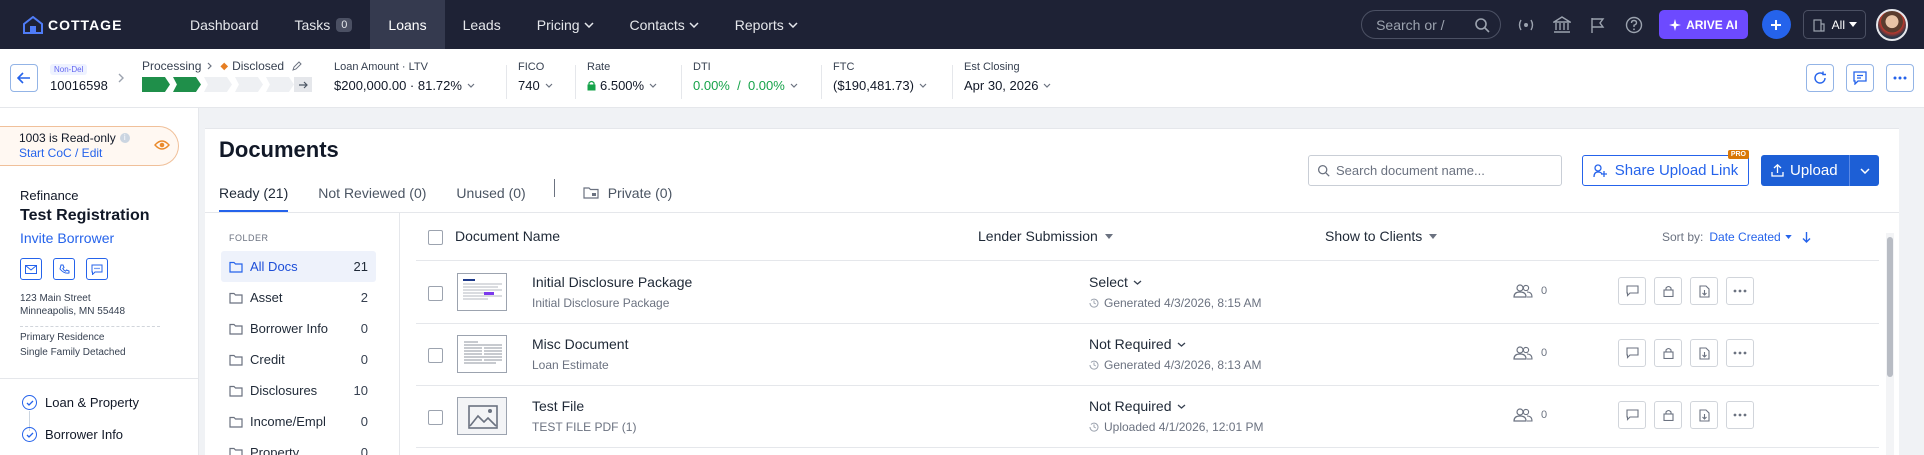 The image size is (1924, 455). What do you see at coordinates (372, 198) in the screenshot?
I see `tab-not-reviewed: Not Reviewed (0)` at bounding box center [372, 198].